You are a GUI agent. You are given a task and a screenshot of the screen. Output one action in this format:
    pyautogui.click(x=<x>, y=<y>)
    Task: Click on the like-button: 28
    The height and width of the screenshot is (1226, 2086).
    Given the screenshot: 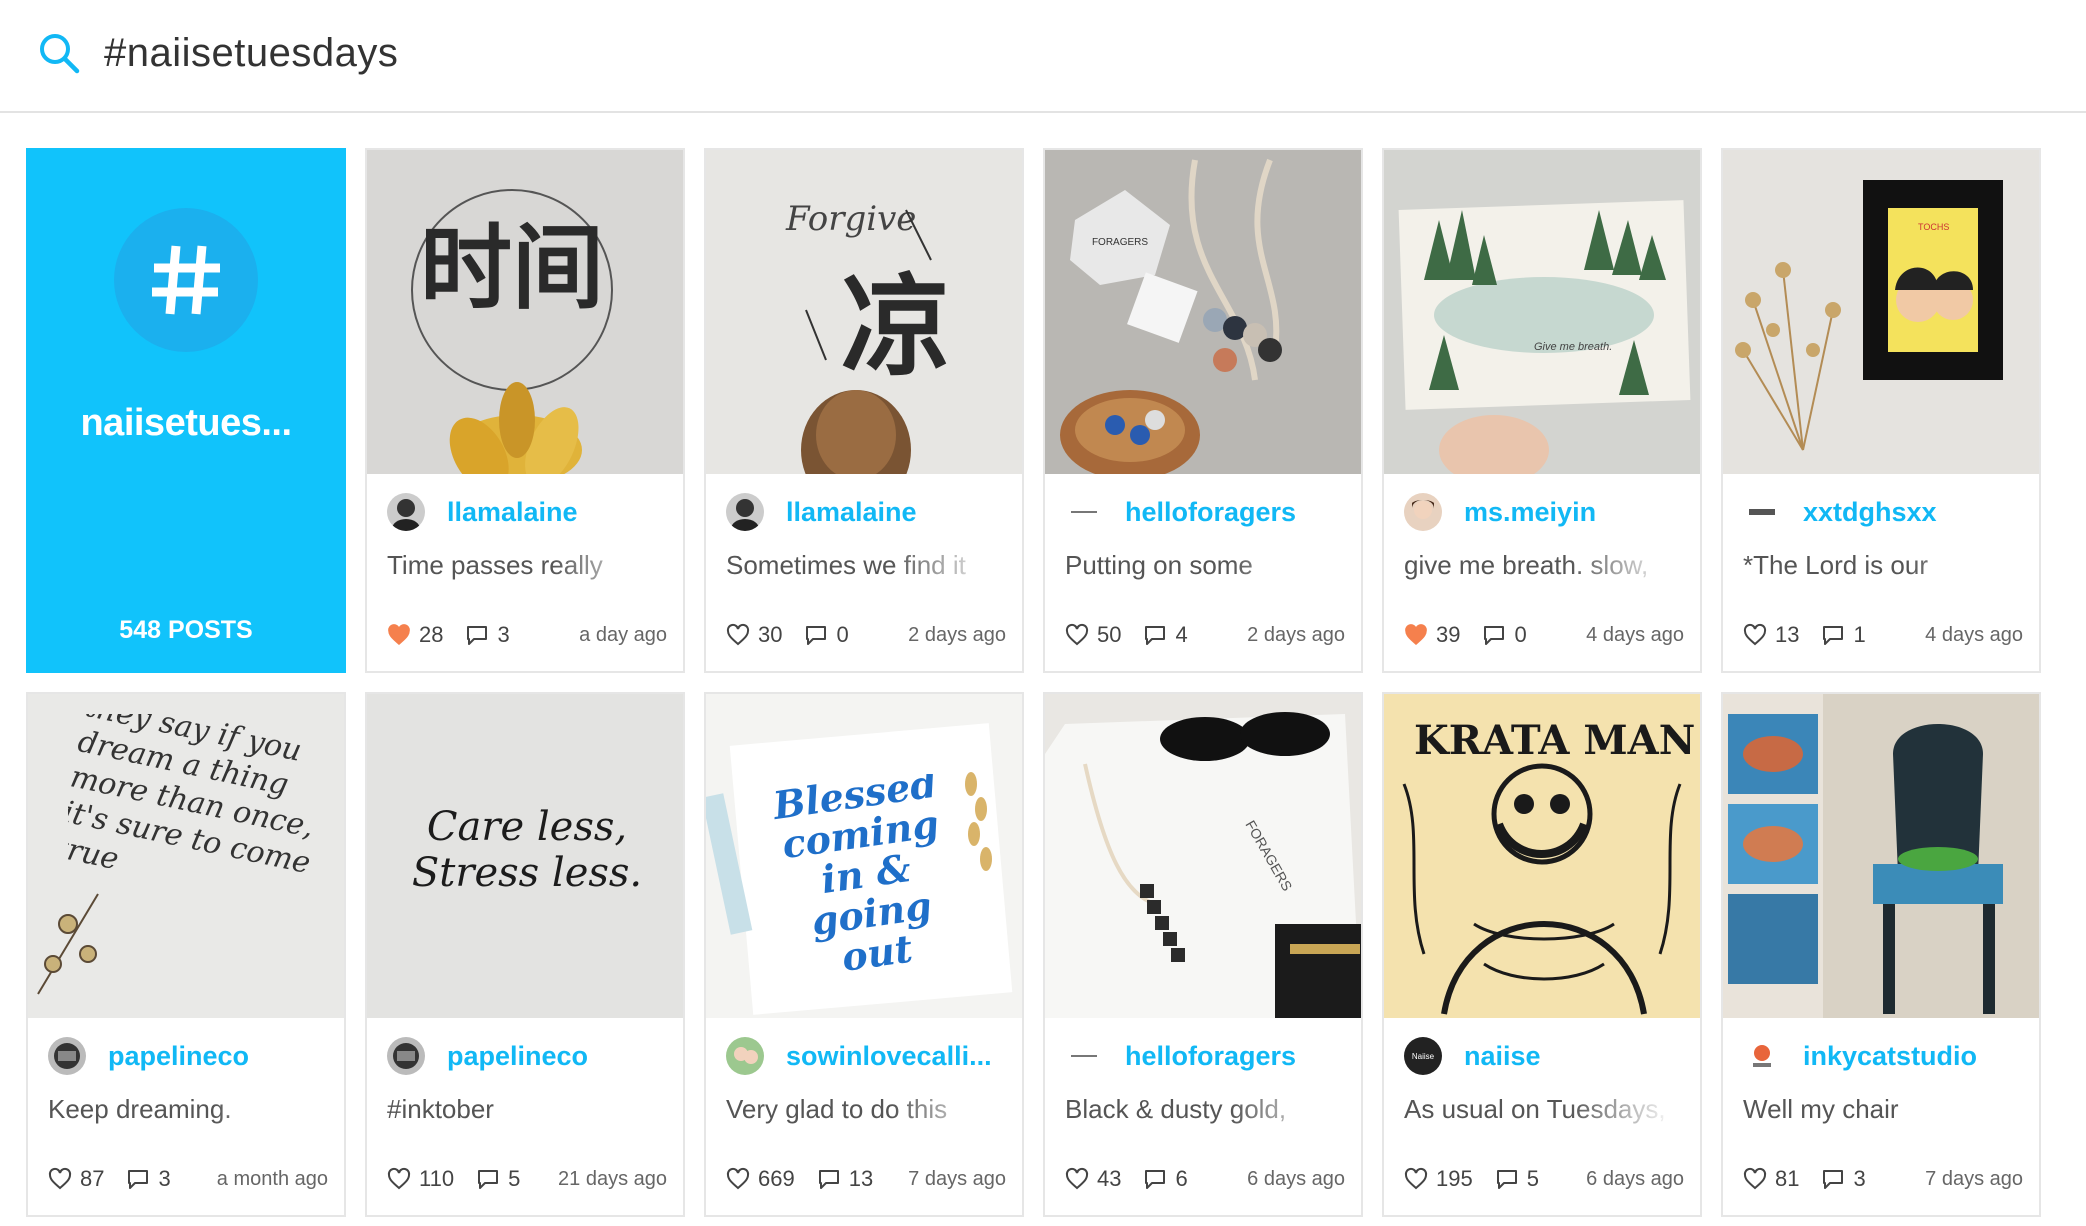 What is the action you would take?
    pyautogui.click(x=415, y=635)
    